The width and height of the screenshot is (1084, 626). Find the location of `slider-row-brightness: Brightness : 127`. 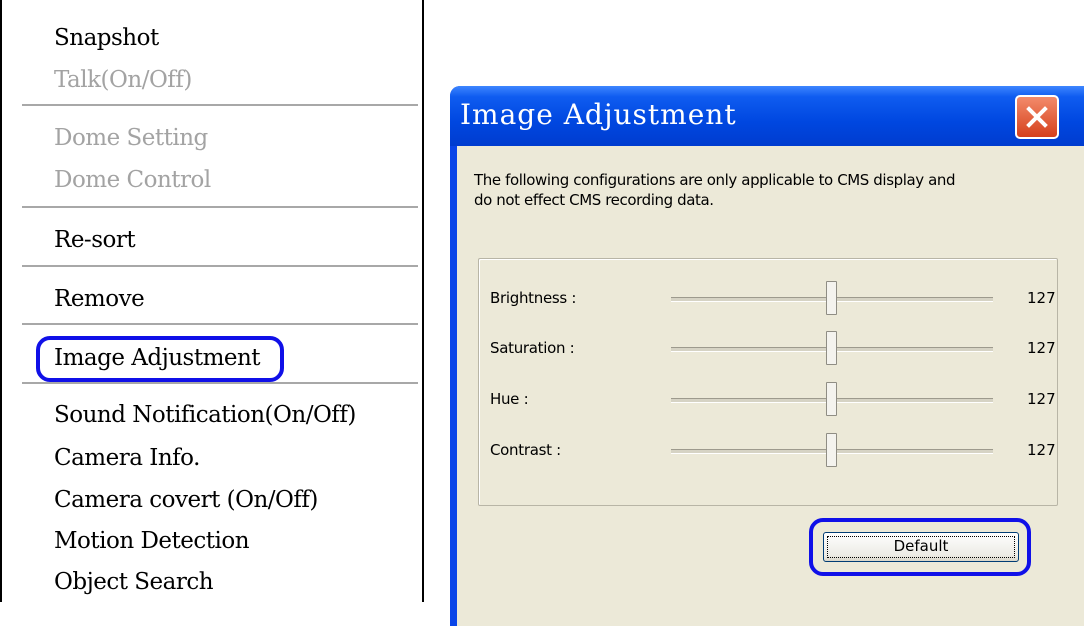

slider-row-brightness: Brightness : 127 is located at coordinates (769, 299).